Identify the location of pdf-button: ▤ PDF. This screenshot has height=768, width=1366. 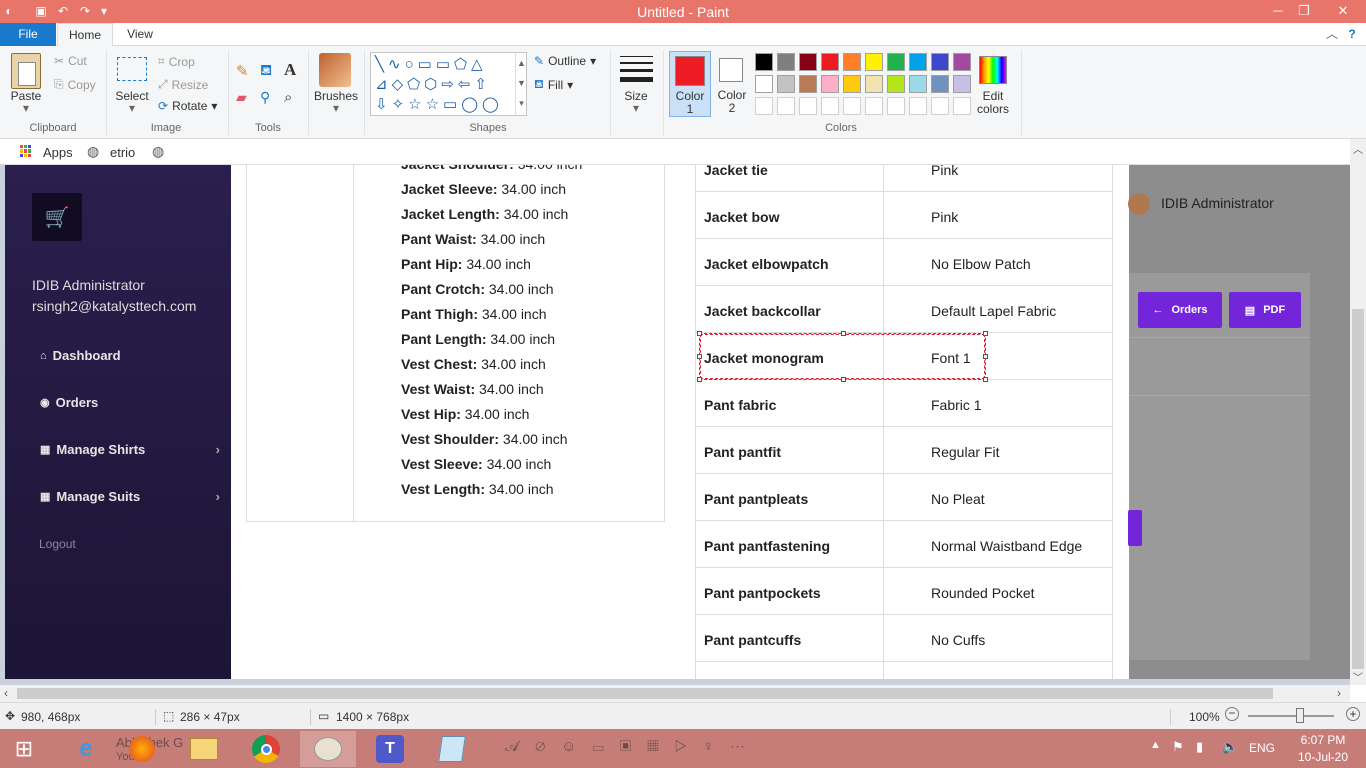
(1265, 310).